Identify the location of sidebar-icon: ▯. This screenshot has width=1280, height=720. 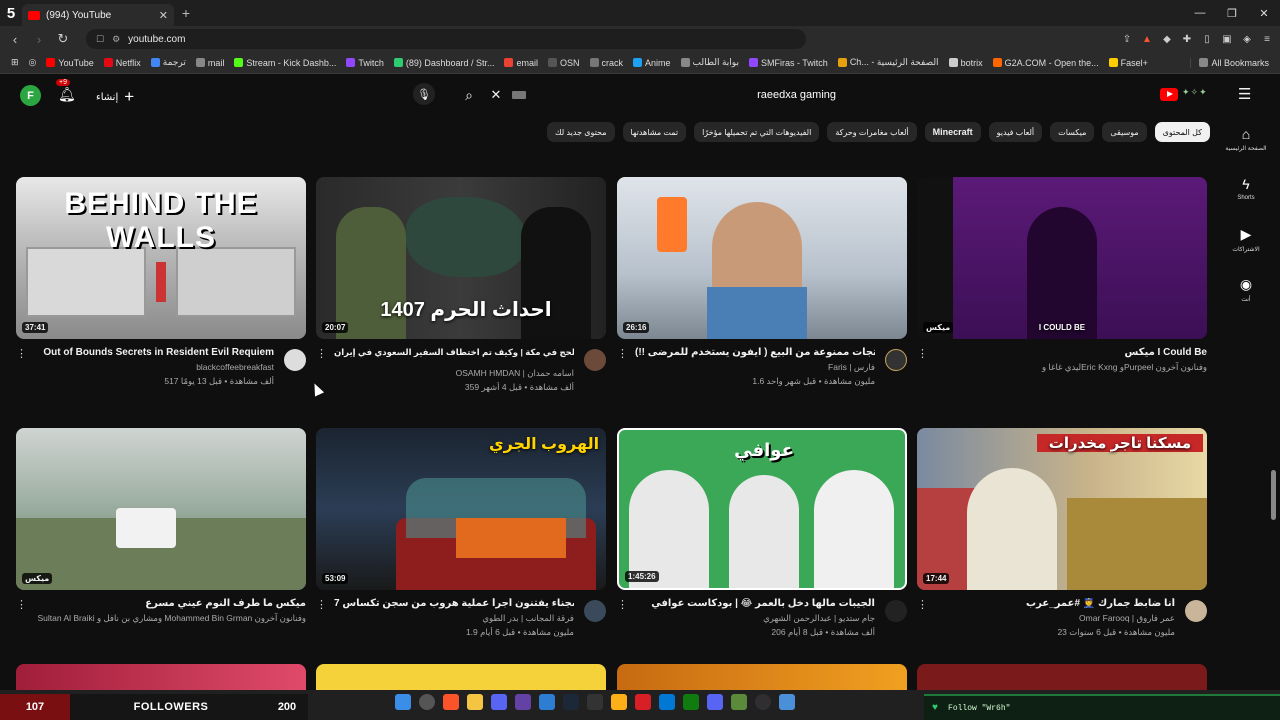
(1207, 39).